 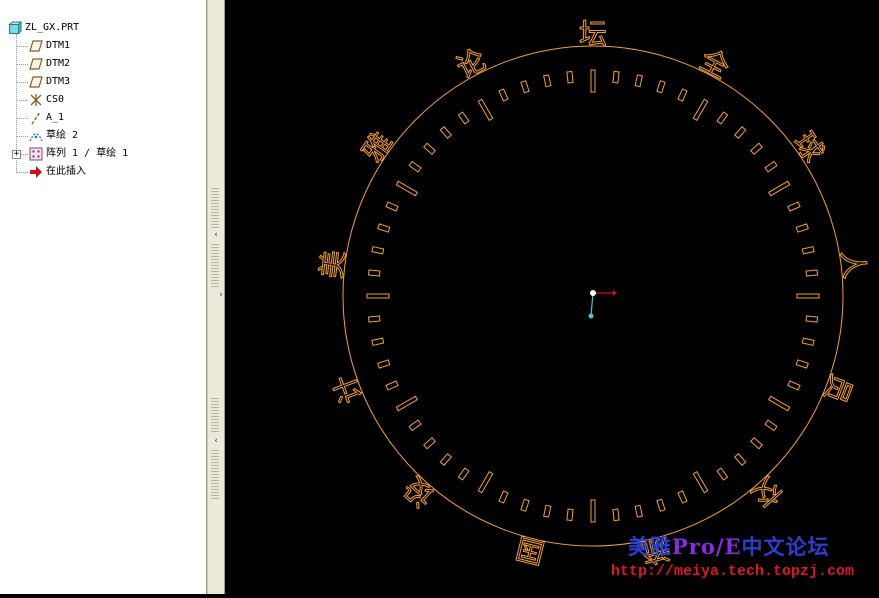 What do you see at coordinates (36, 172) in the screenshot?
I see `insert-here-arrow-icon` at bounding box center [36, 172].